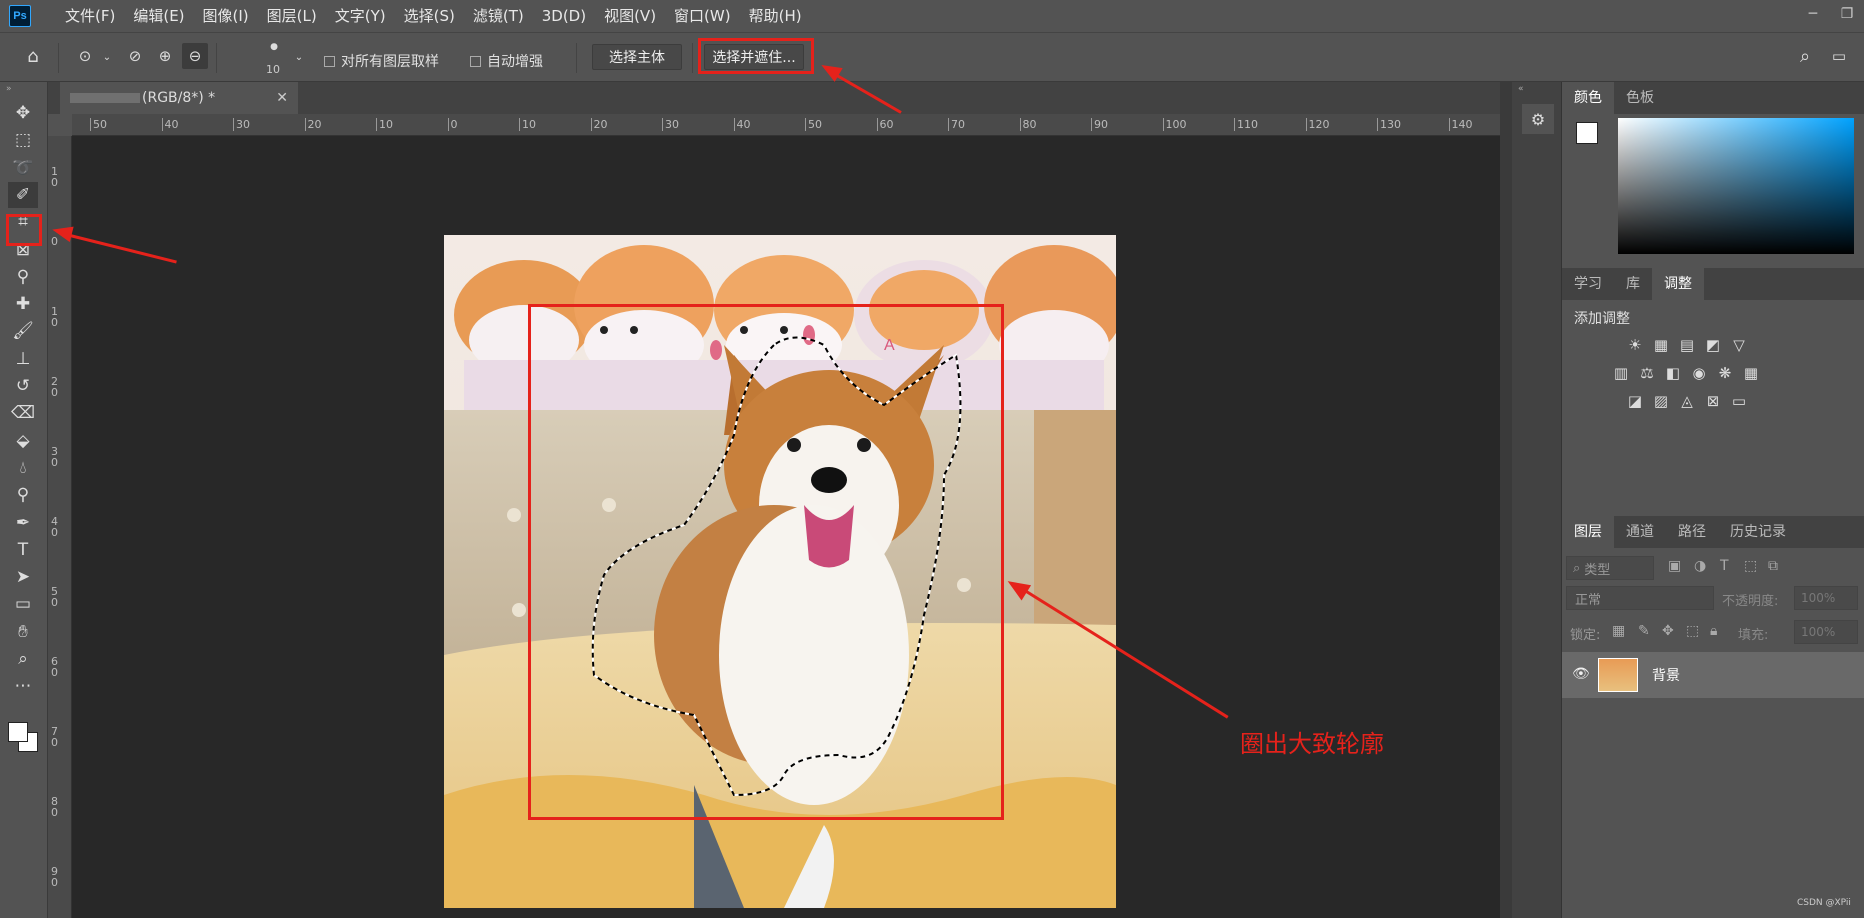 This screenshot has width=1864, height=918. What do you see at coordinates (1674, 566) in the screenshot?
I see `filter-pixel-icon: ▣` at bounding box center [1674, 566].